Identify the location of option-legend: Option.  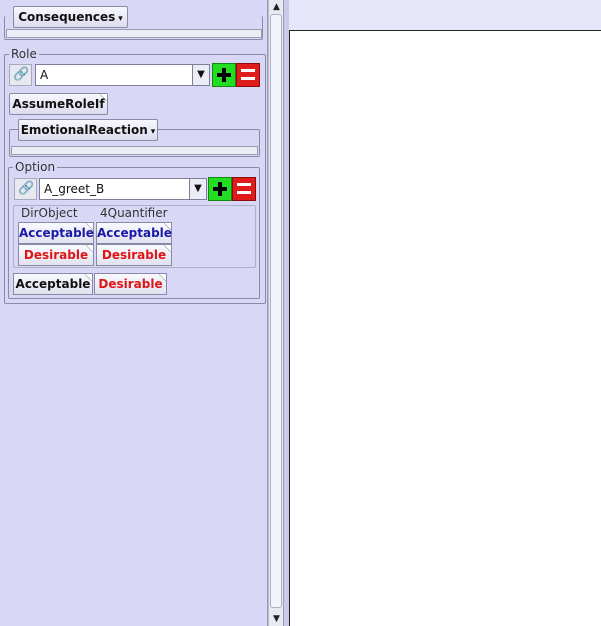
(35, 167).